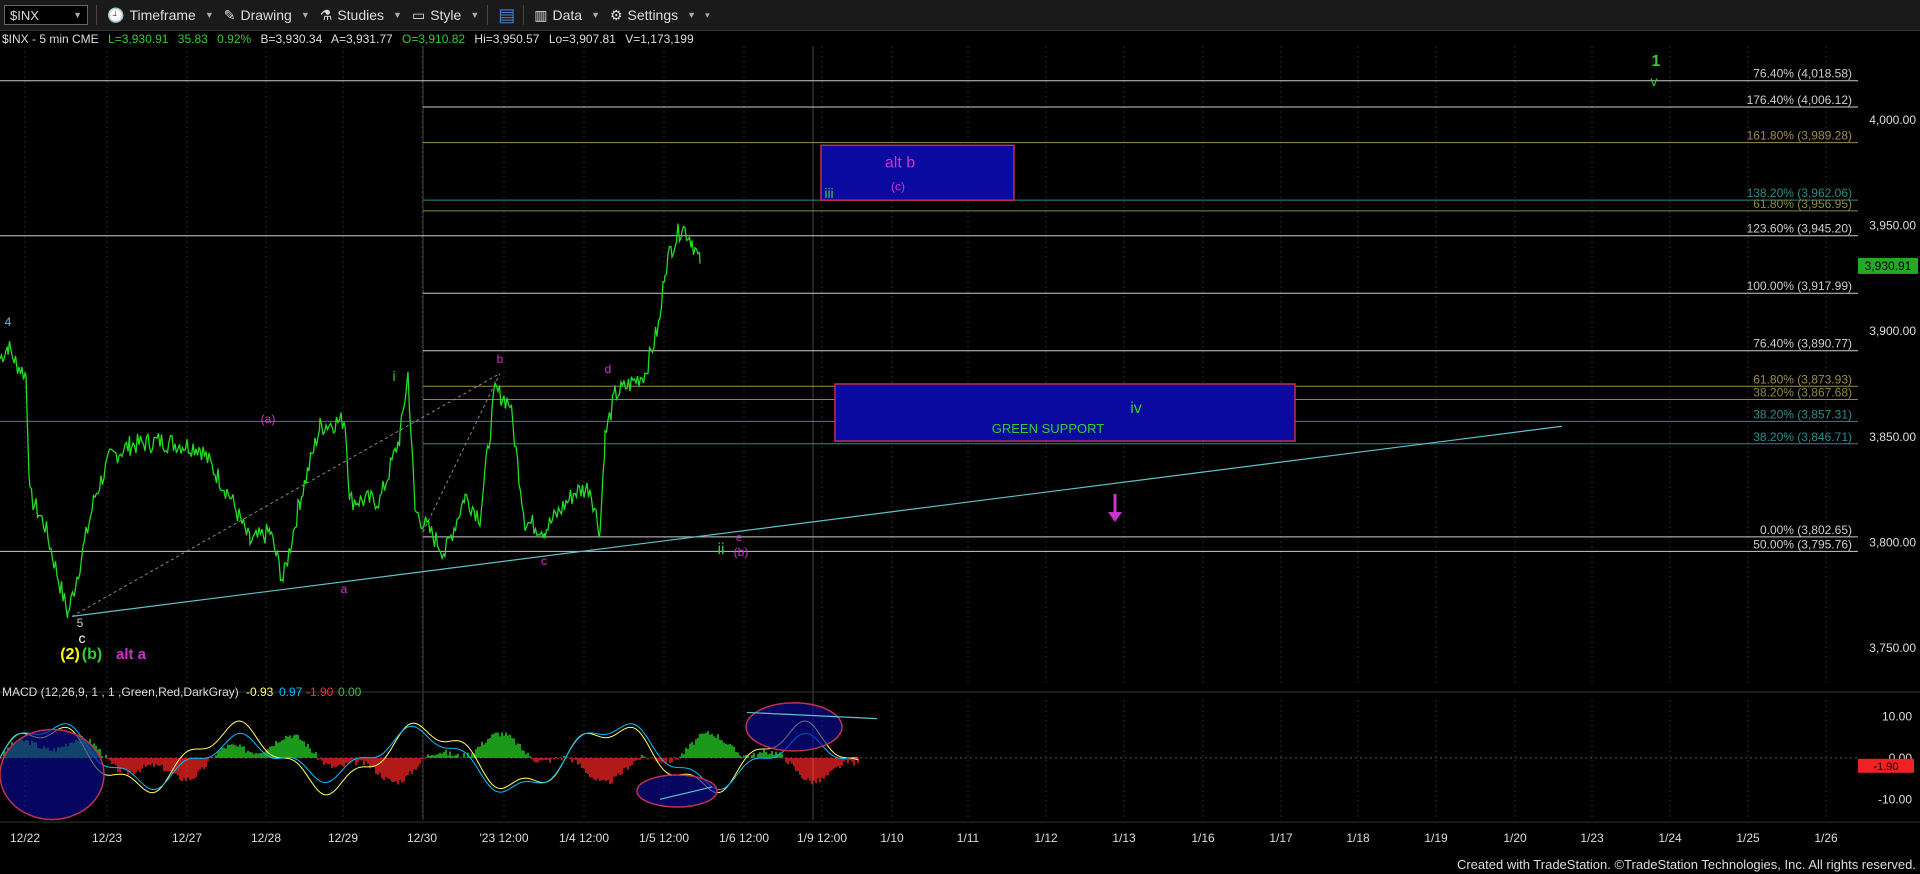 The width and height of the screenshot is (1920, 874). I want to click on fib-label: 76.40% (4,018.58), so click(1802, 74).